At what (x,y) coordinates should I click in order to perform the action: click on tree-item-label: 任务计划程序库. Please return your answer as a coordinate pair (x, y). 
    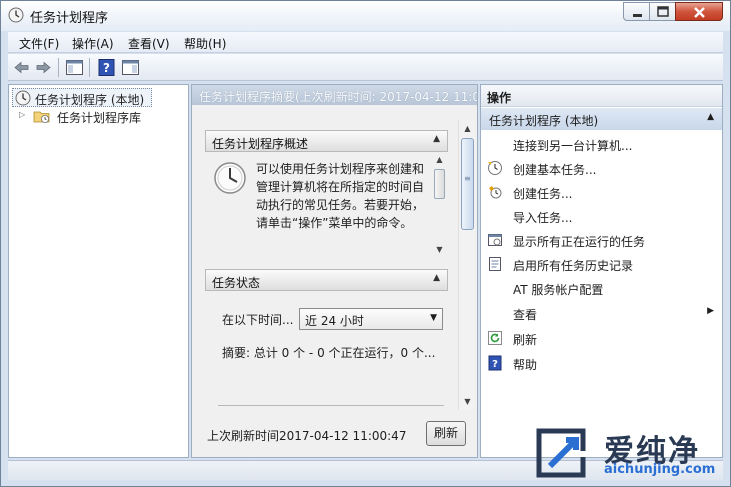
    Looking at the image, I should click on (99, 118).